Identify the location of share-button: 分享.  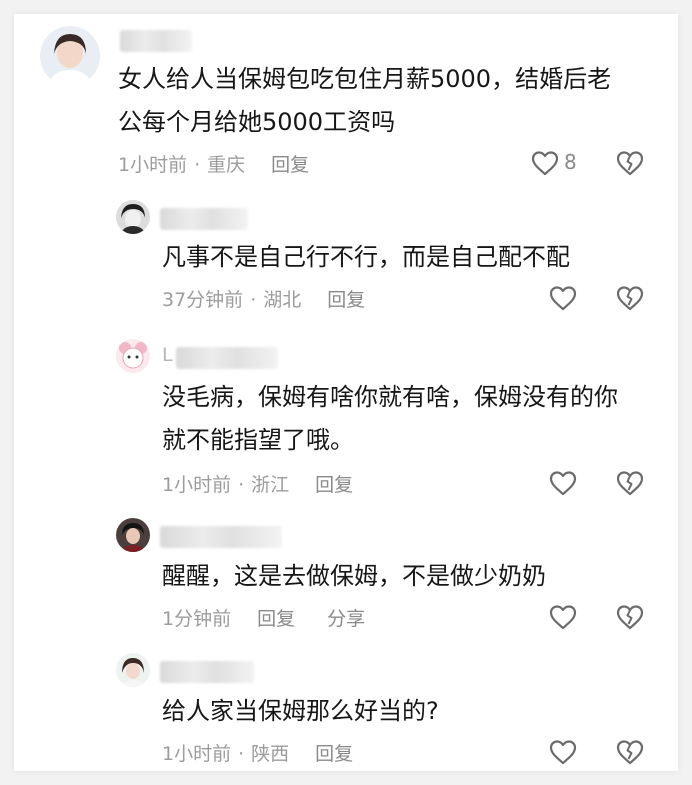
(346, 617).